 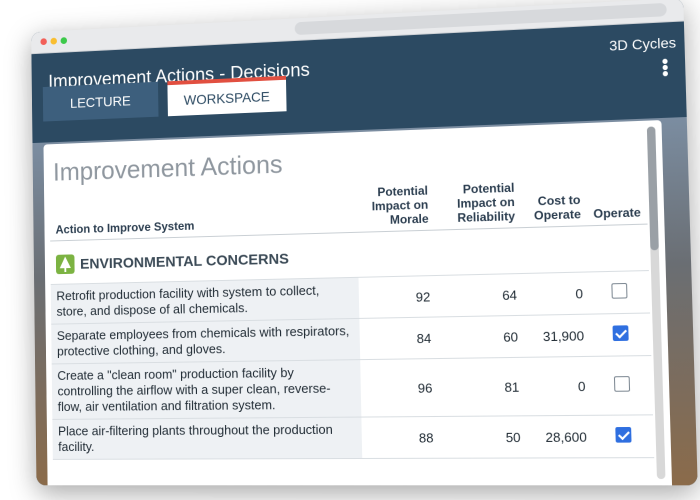 I want to click on morale-value: 96, so click(x=399, y=388).